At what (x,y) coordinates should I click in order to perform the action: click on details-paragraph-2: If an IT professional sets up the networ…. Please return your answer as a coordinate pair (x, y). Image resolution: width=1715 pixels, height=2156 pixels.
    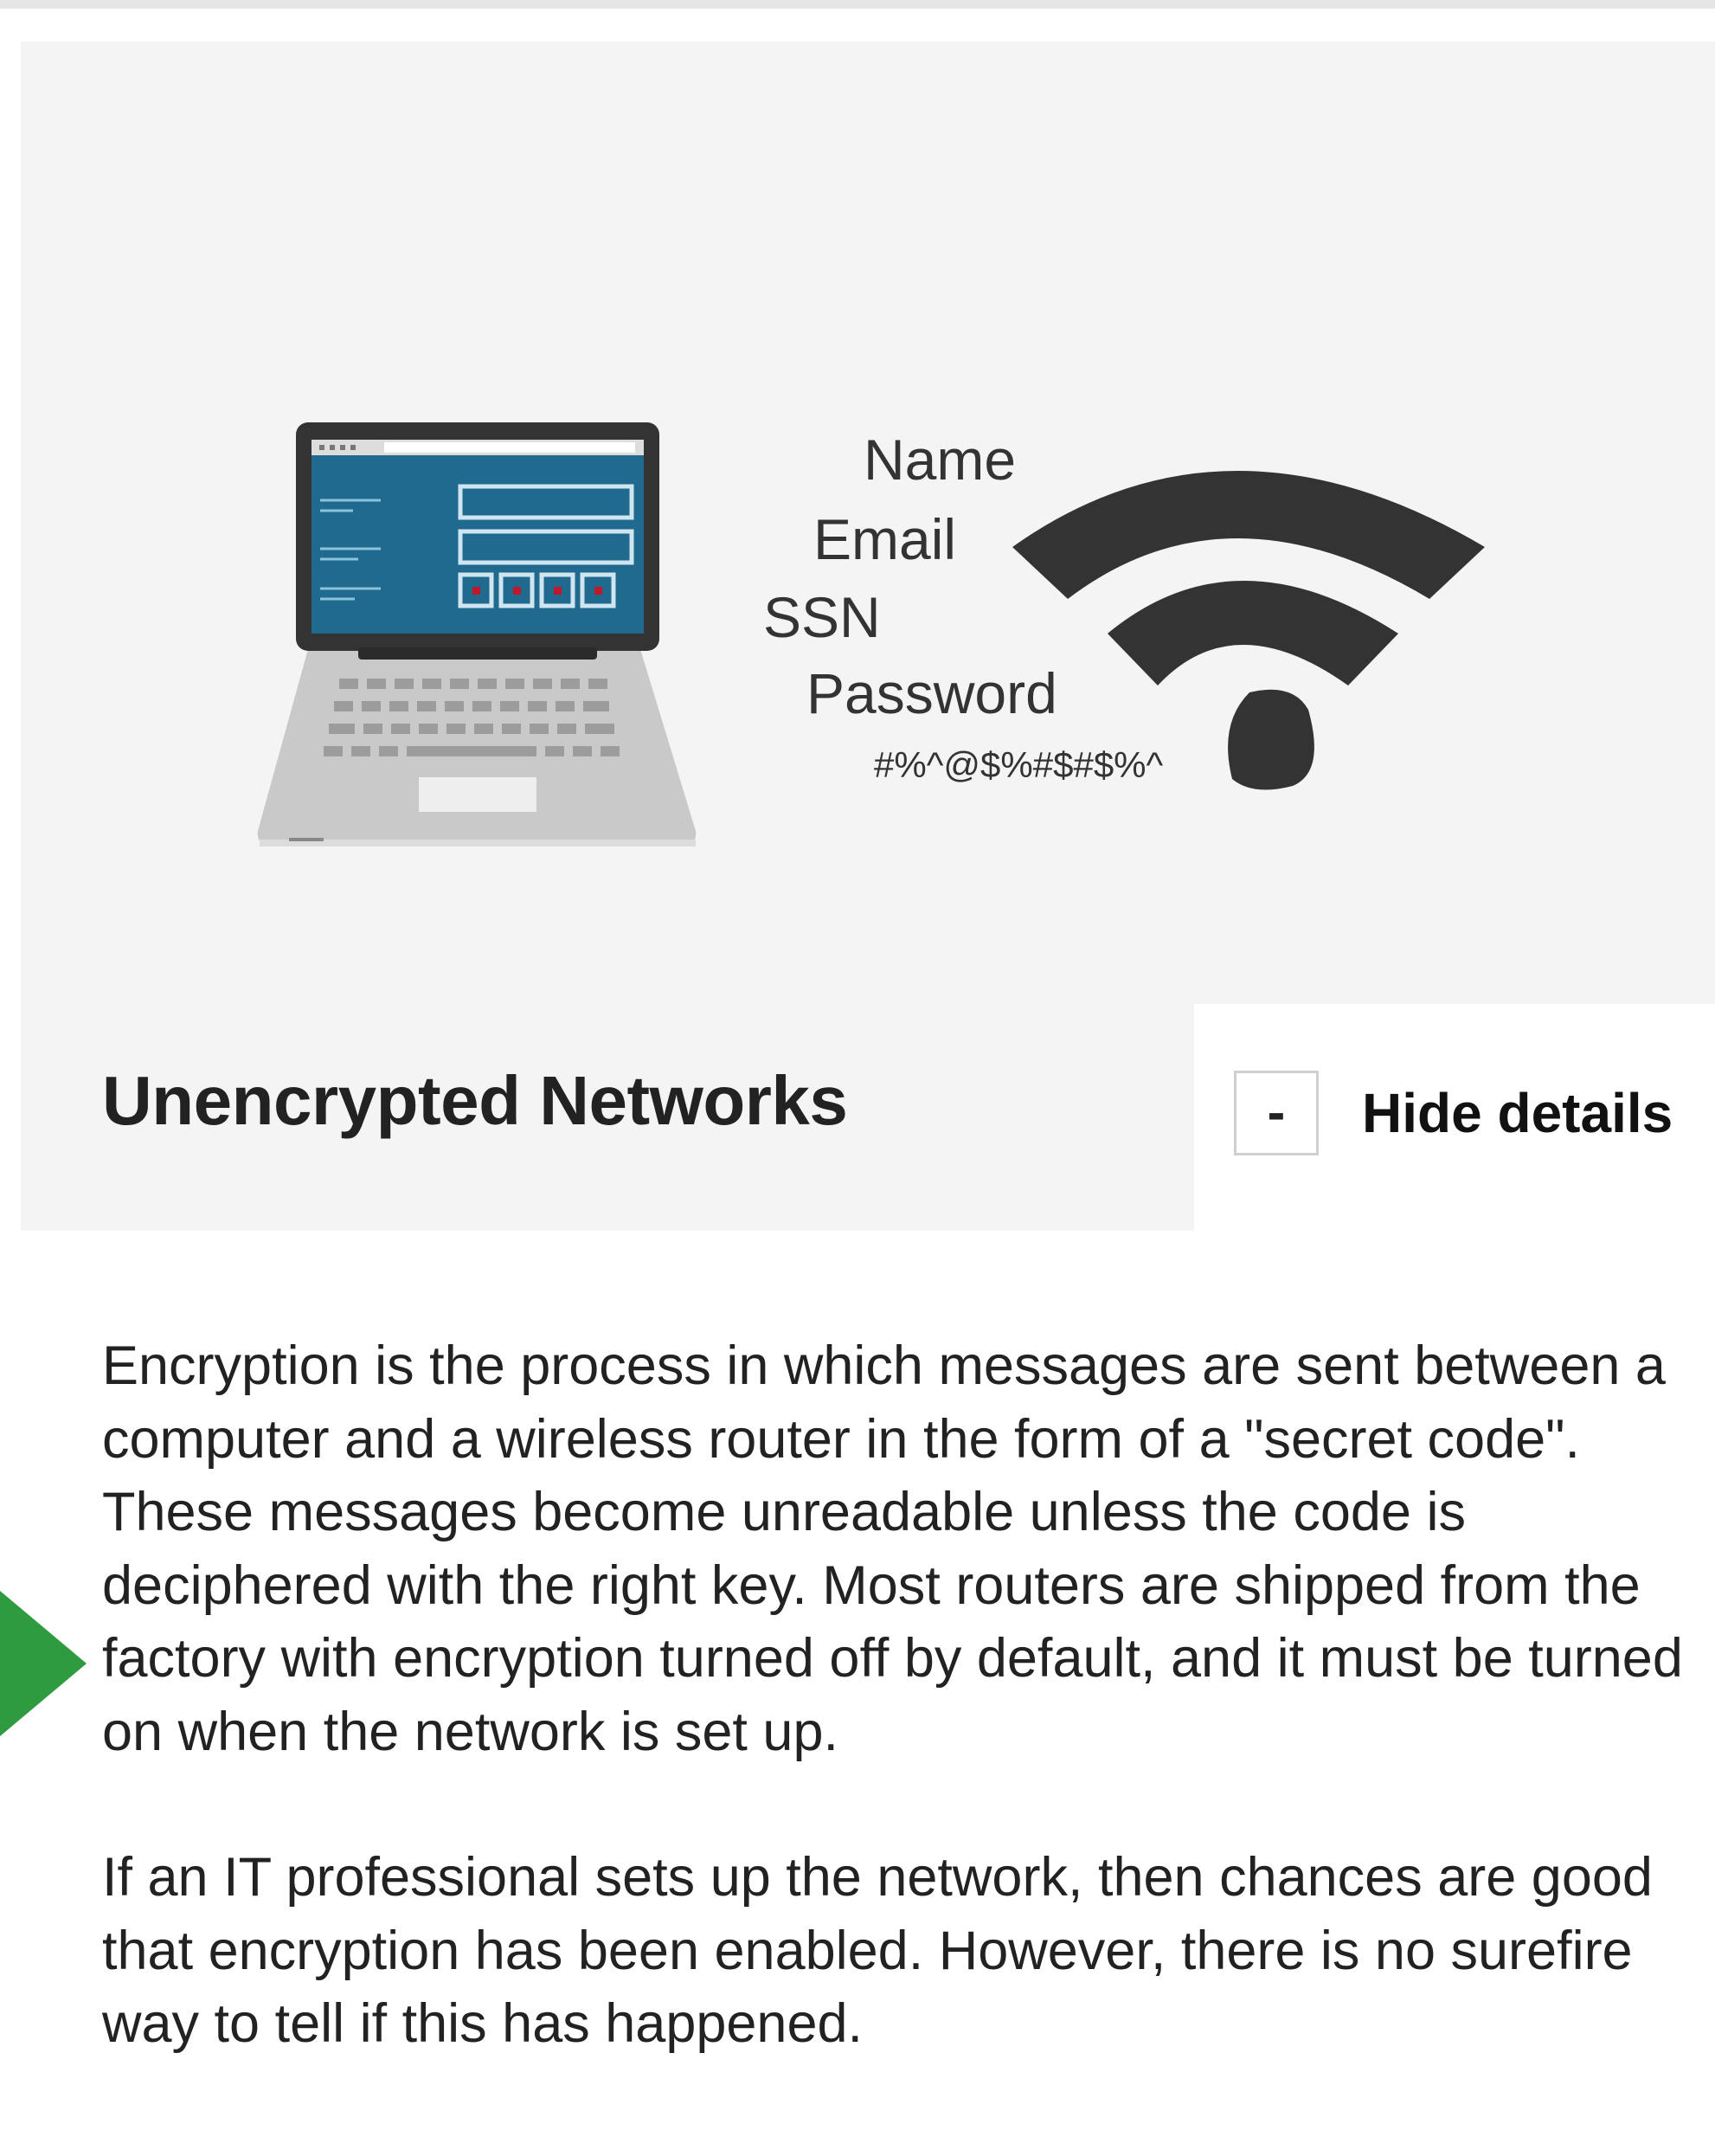
    Looking at the image, I should click on (878, 1950).